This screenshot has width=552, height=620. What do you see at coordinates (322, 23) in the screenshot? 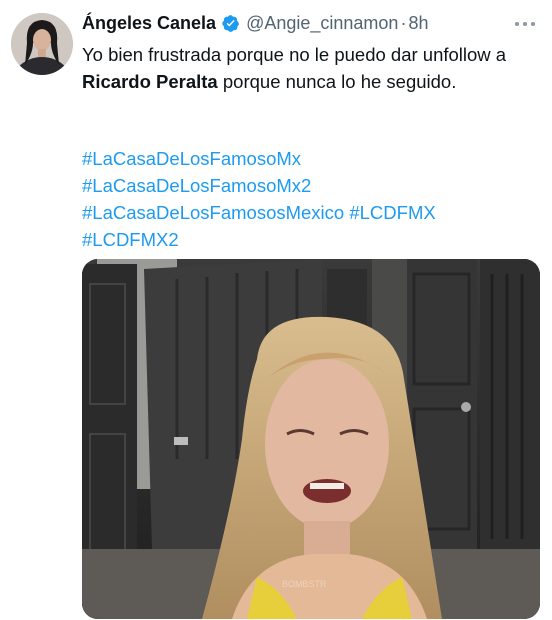
I see `user-handle: @Angie_cinnamon` at bounding box center [322, 23].